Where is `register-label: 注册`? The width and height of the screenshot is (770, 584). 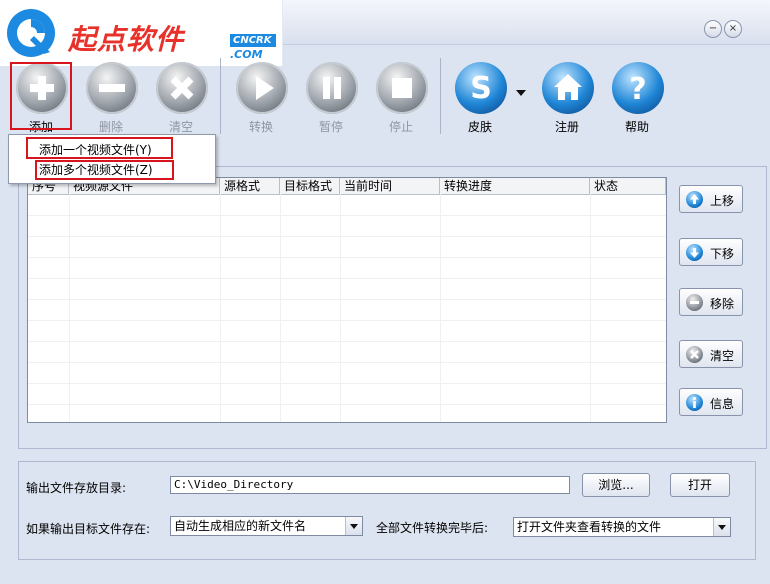
register-label: 注册 is located at coordinates (566, 127).